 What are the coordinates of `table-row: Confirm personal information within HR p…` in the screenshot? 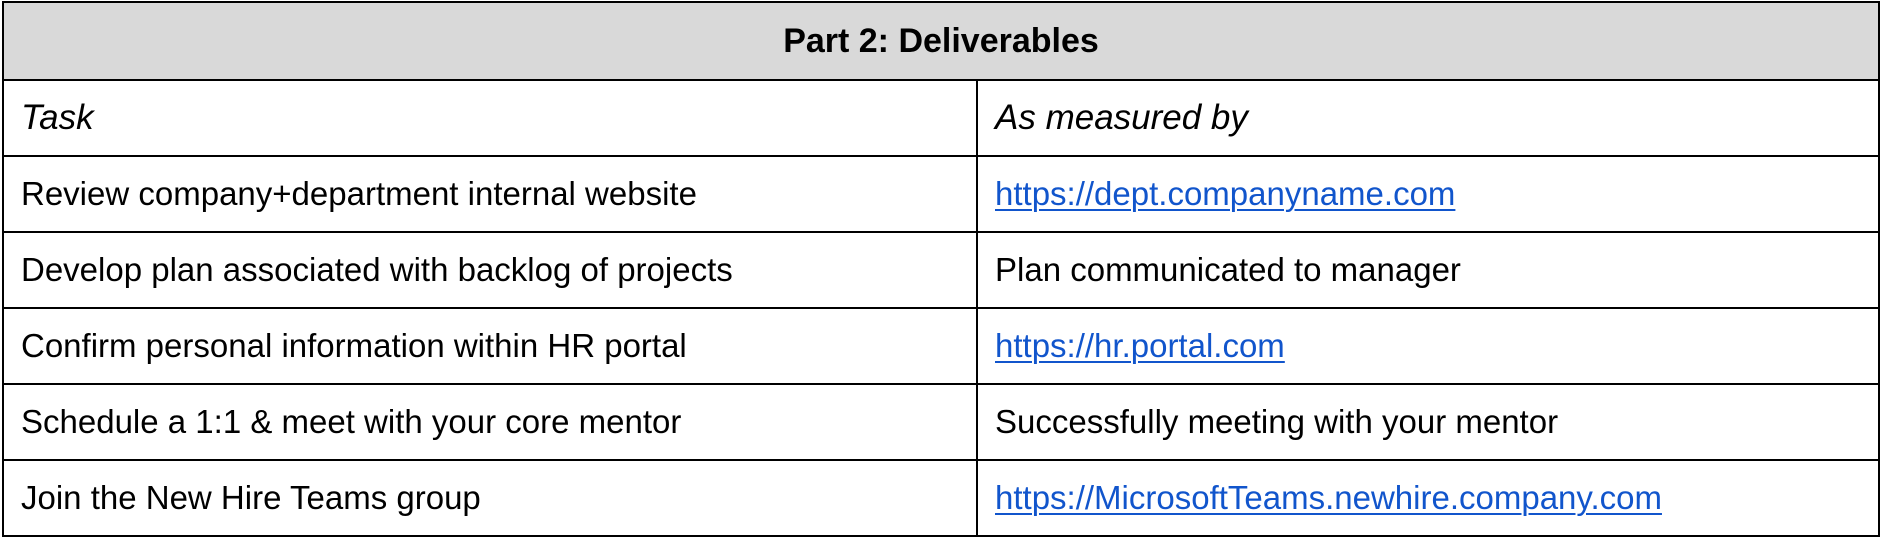 It's located at (941, 346).